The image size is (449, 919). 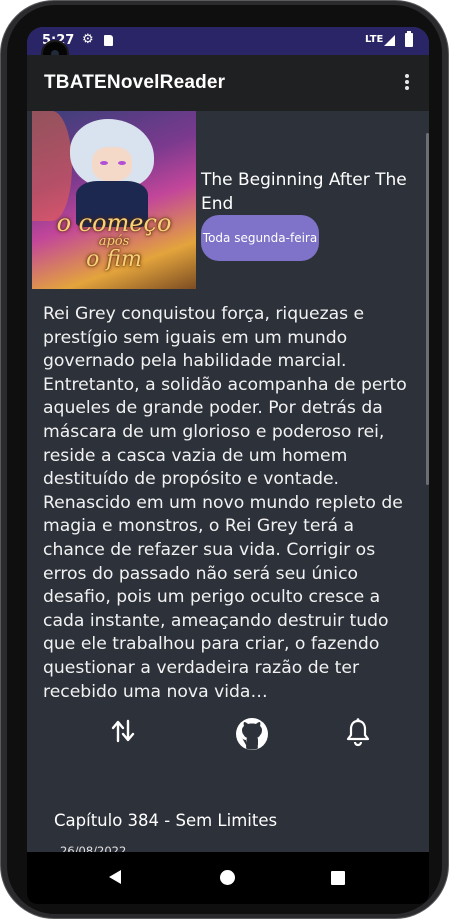 What do you see at coordinates (88, 39) in the screenshot?
I see `gear-icon: ⚙` at bounding box center [88, 39].